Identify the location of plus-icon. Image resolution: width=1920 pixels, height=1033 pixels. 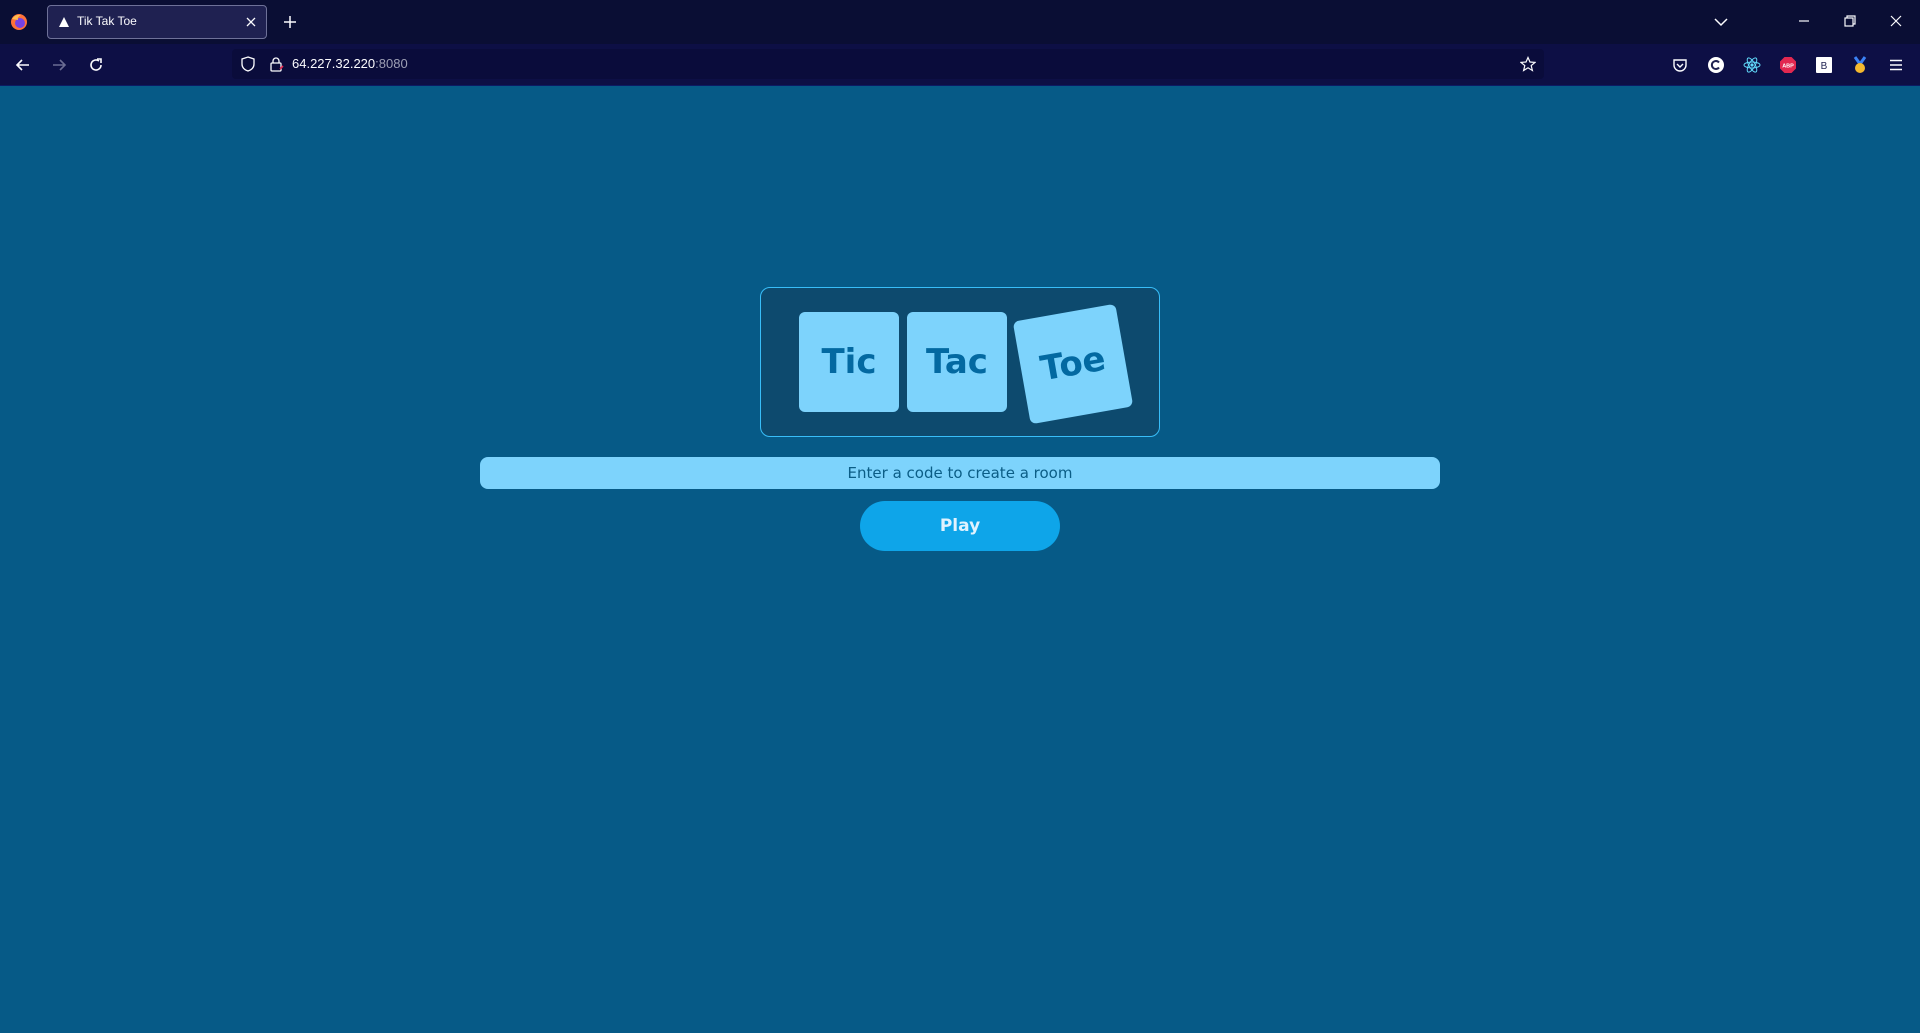
(290, 22).